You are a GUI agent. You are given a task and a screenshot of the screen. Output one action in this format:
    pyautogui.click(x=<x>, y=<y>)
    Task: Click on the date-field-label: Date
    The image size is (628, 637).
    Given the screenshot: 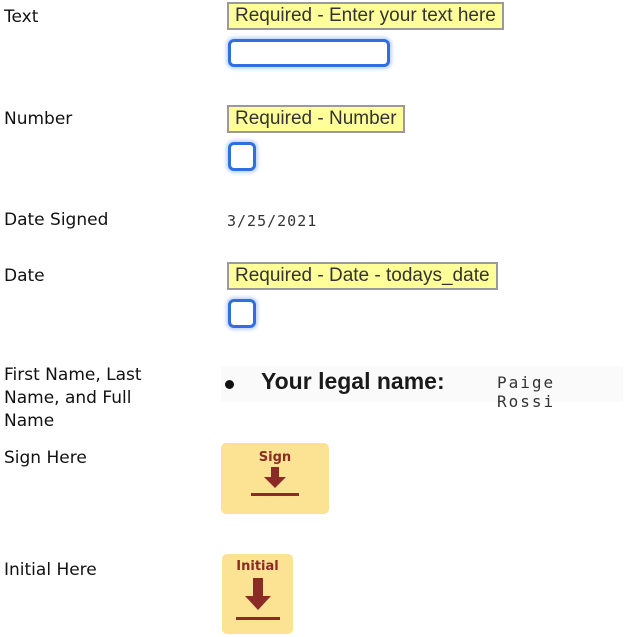 What is the action you would take?
    pyautogui.click(x=24, y=276)
    